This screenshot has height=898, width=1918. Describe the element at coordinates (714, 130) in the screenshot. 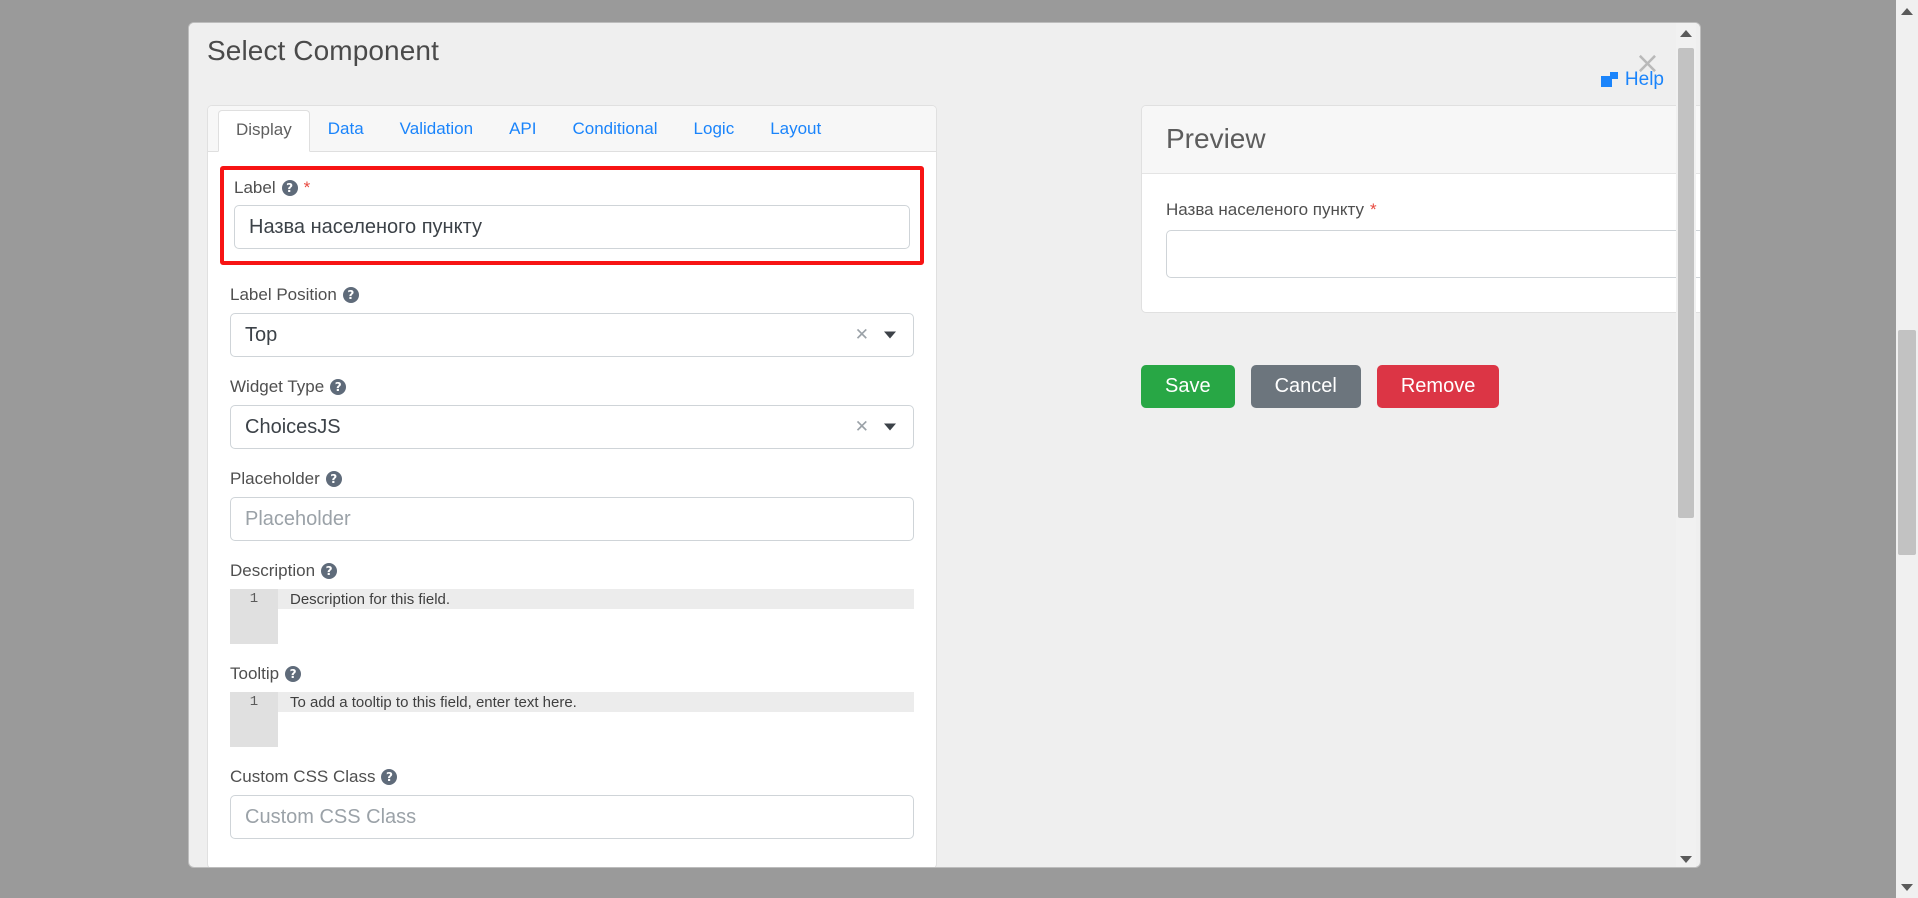

I see `tab-logic: Logic` at that location.